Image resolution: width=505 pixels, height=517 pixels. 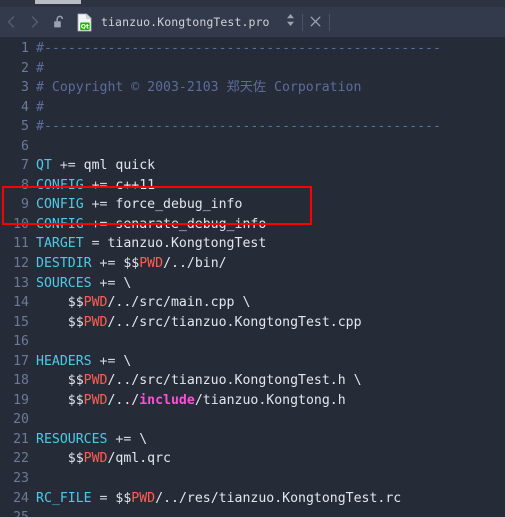 I want to click on code-line: 7 QT += qml quick, so click(x=252, y=166).